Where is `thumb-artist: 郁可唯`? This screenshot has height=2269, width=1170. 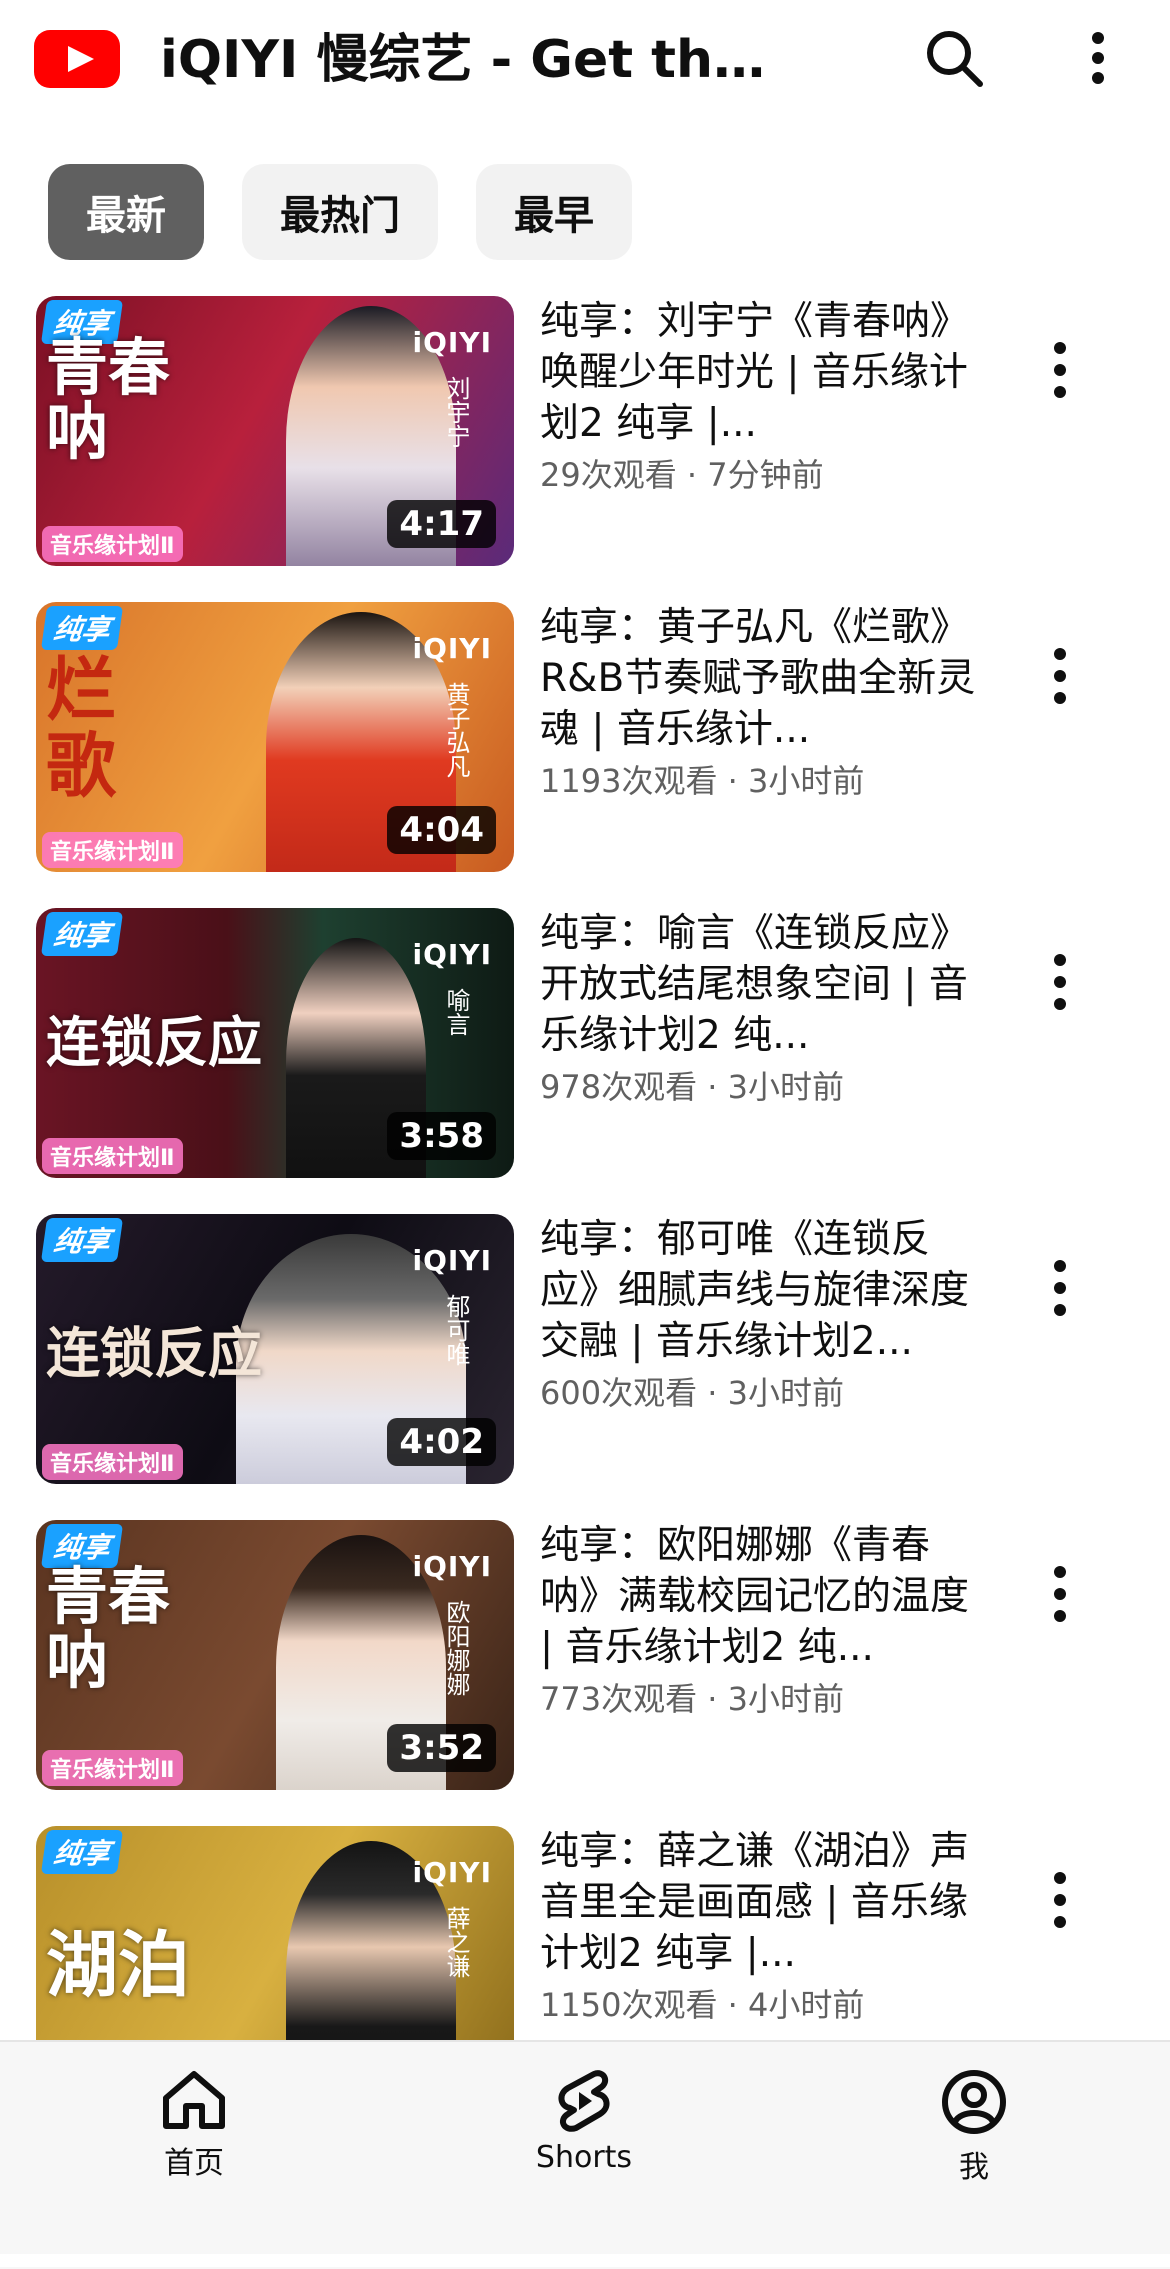 thumb-artist: 郁可唯 is located at coordinates (456, 1330).